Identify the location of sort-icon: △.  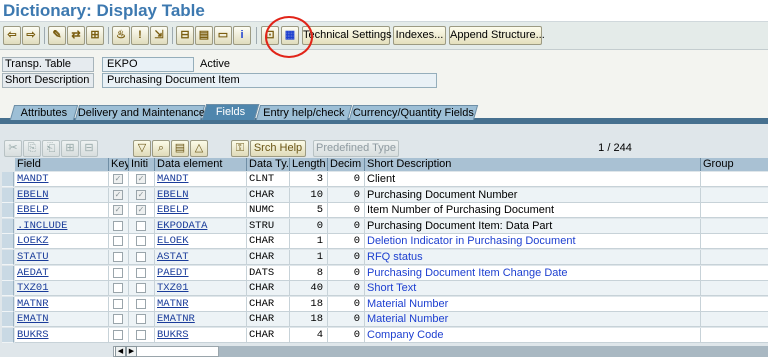
(199, 148).